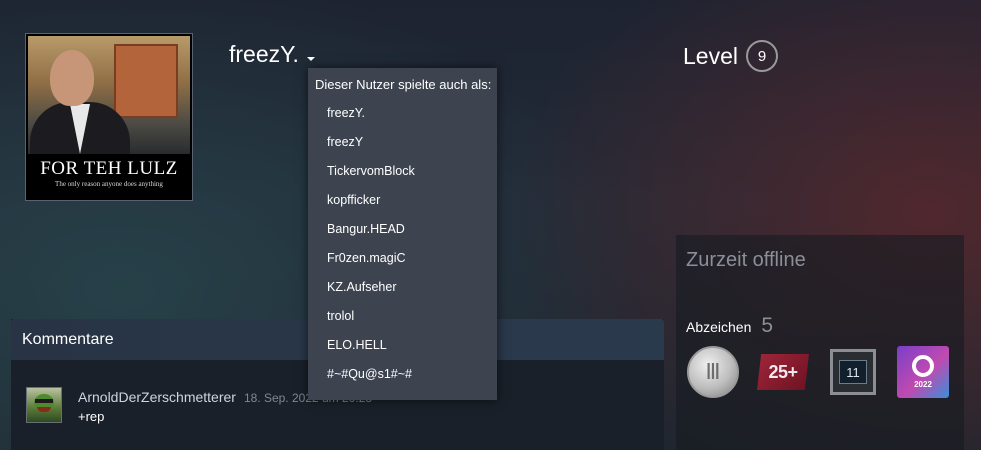  Describe the element at coordinates (402, 316) in the screenshot. I see `alias-item: trolol` at that location.